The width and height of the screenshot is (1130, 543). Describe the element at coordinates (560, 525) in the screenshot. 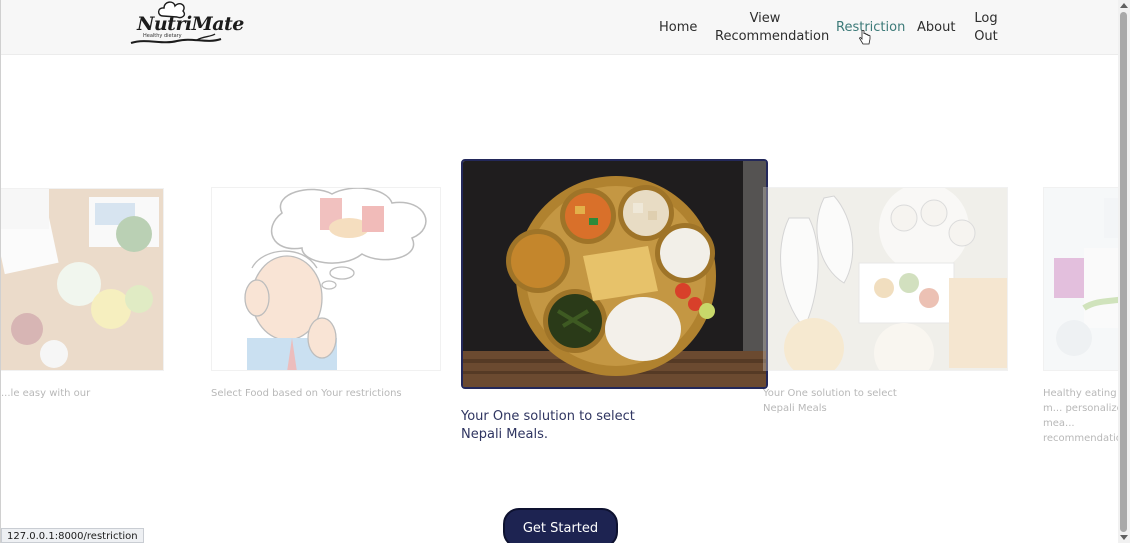

I see `get-started-button: Get Started` at that location.